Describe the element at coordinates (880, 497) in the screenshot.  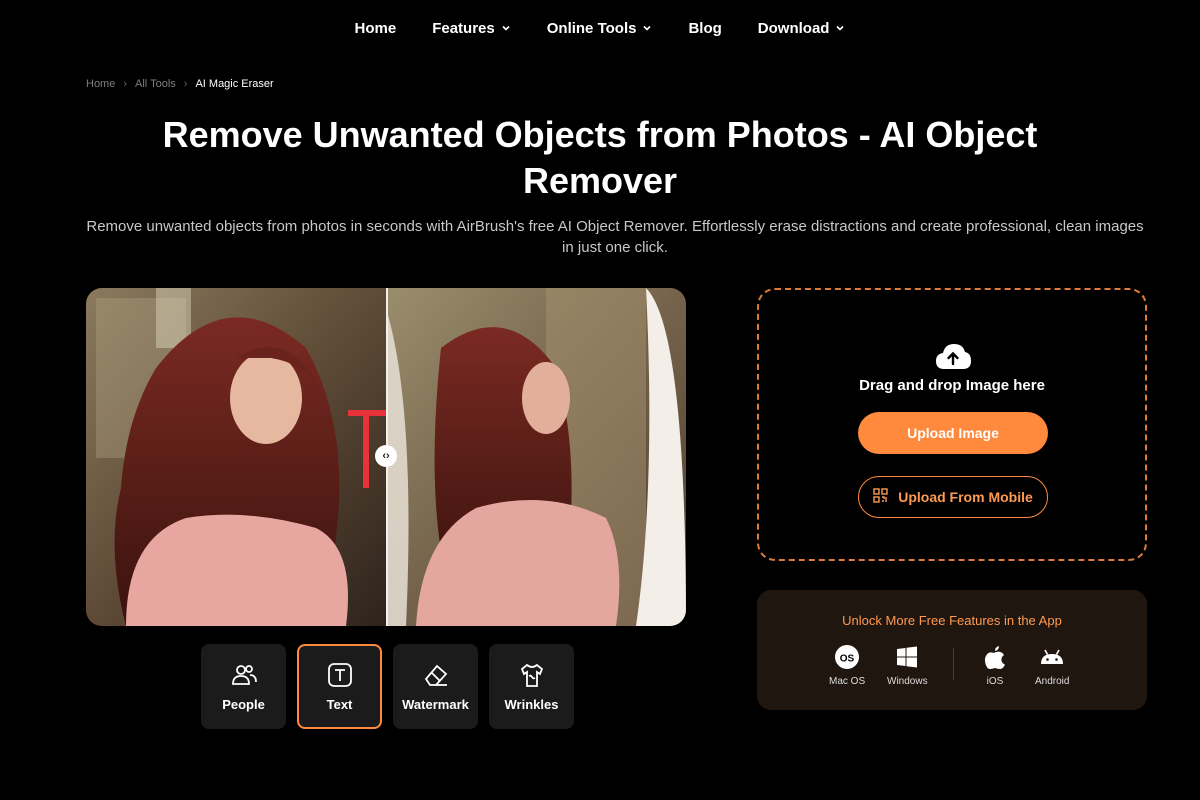
I see `qr-code-icon` at that location.